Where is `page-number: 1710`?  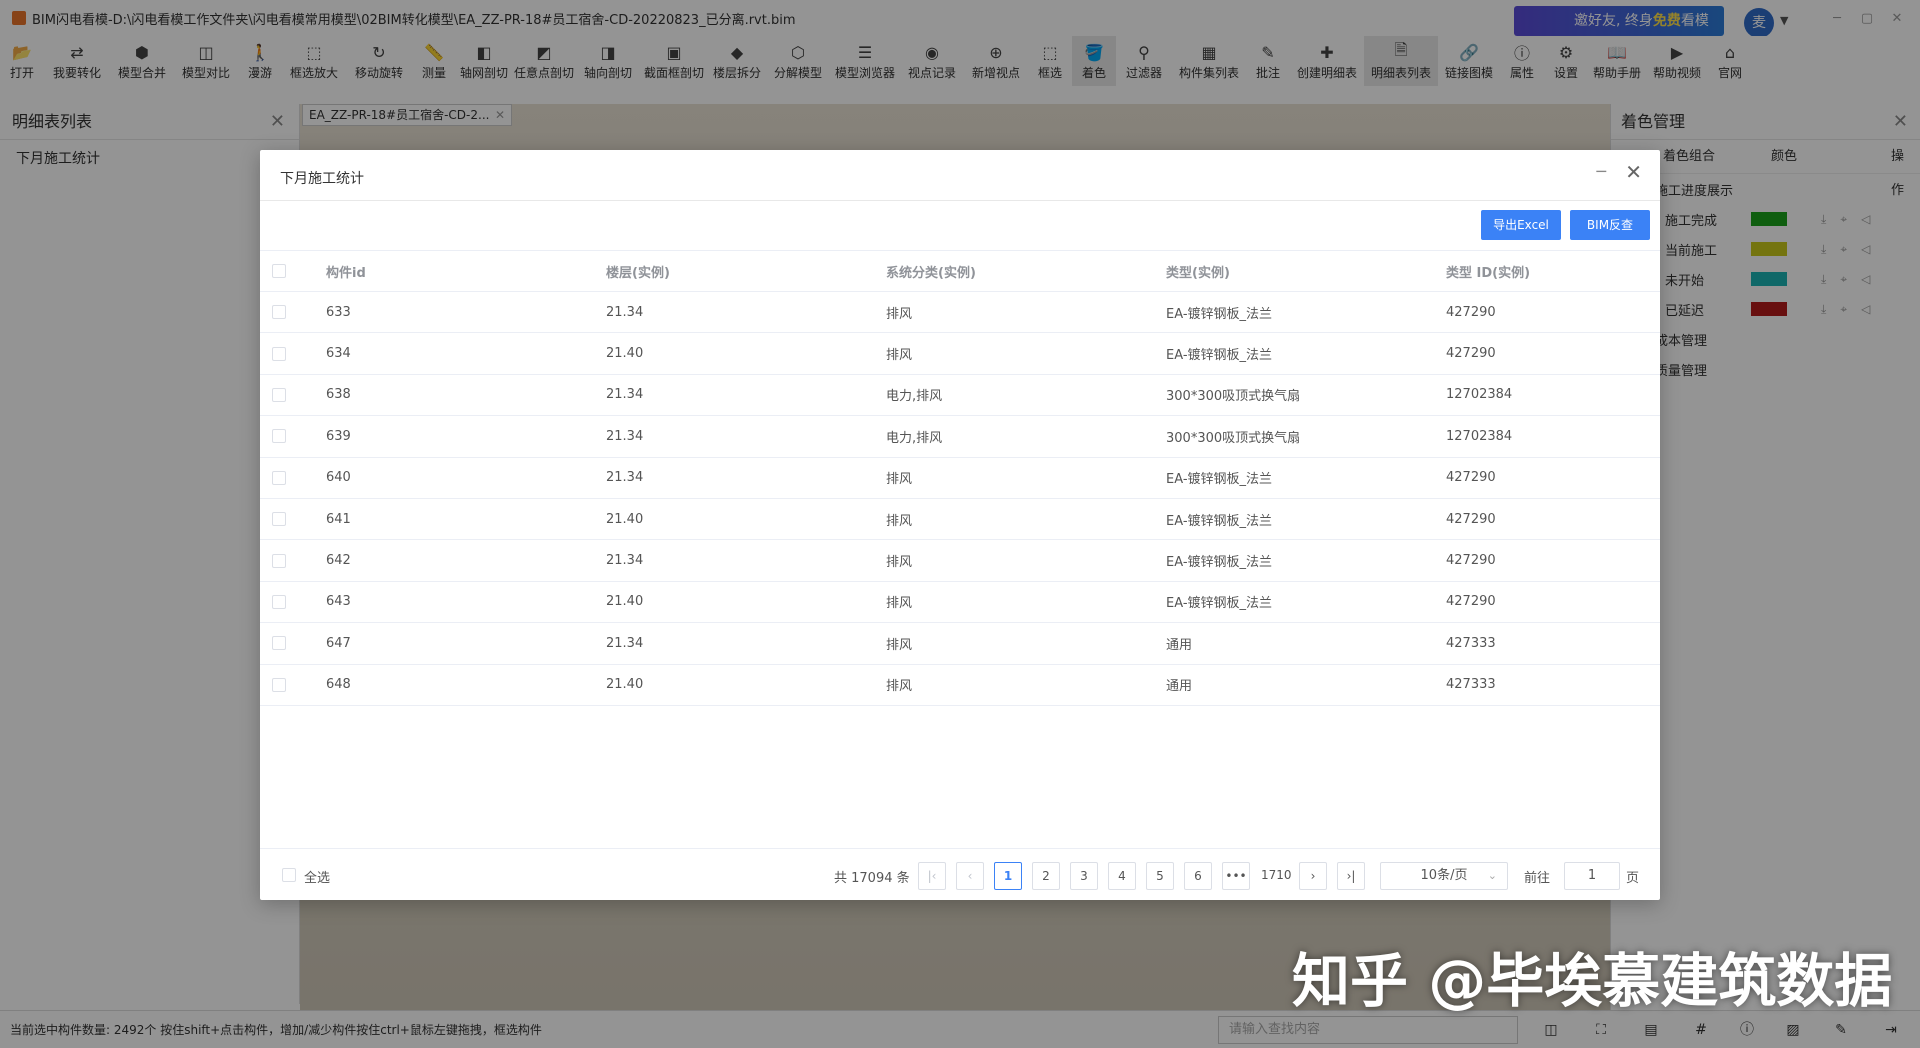
page-number: 1710 is located at coordinates (1276, 876).